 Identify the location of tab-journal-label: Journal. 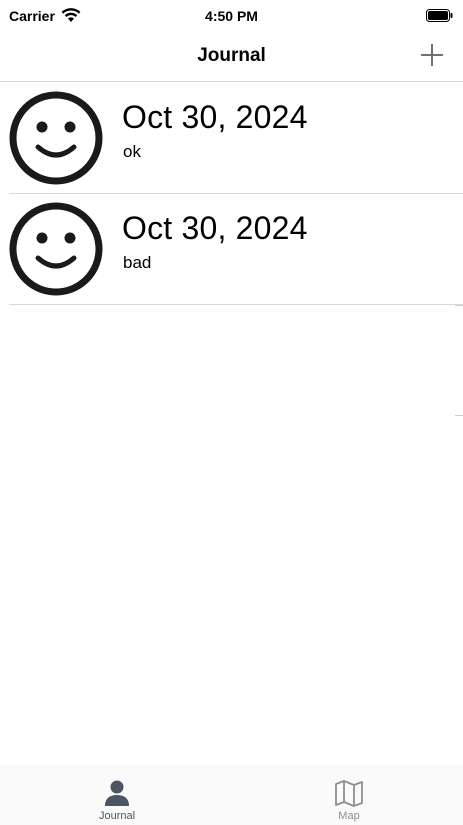
(117, 816).